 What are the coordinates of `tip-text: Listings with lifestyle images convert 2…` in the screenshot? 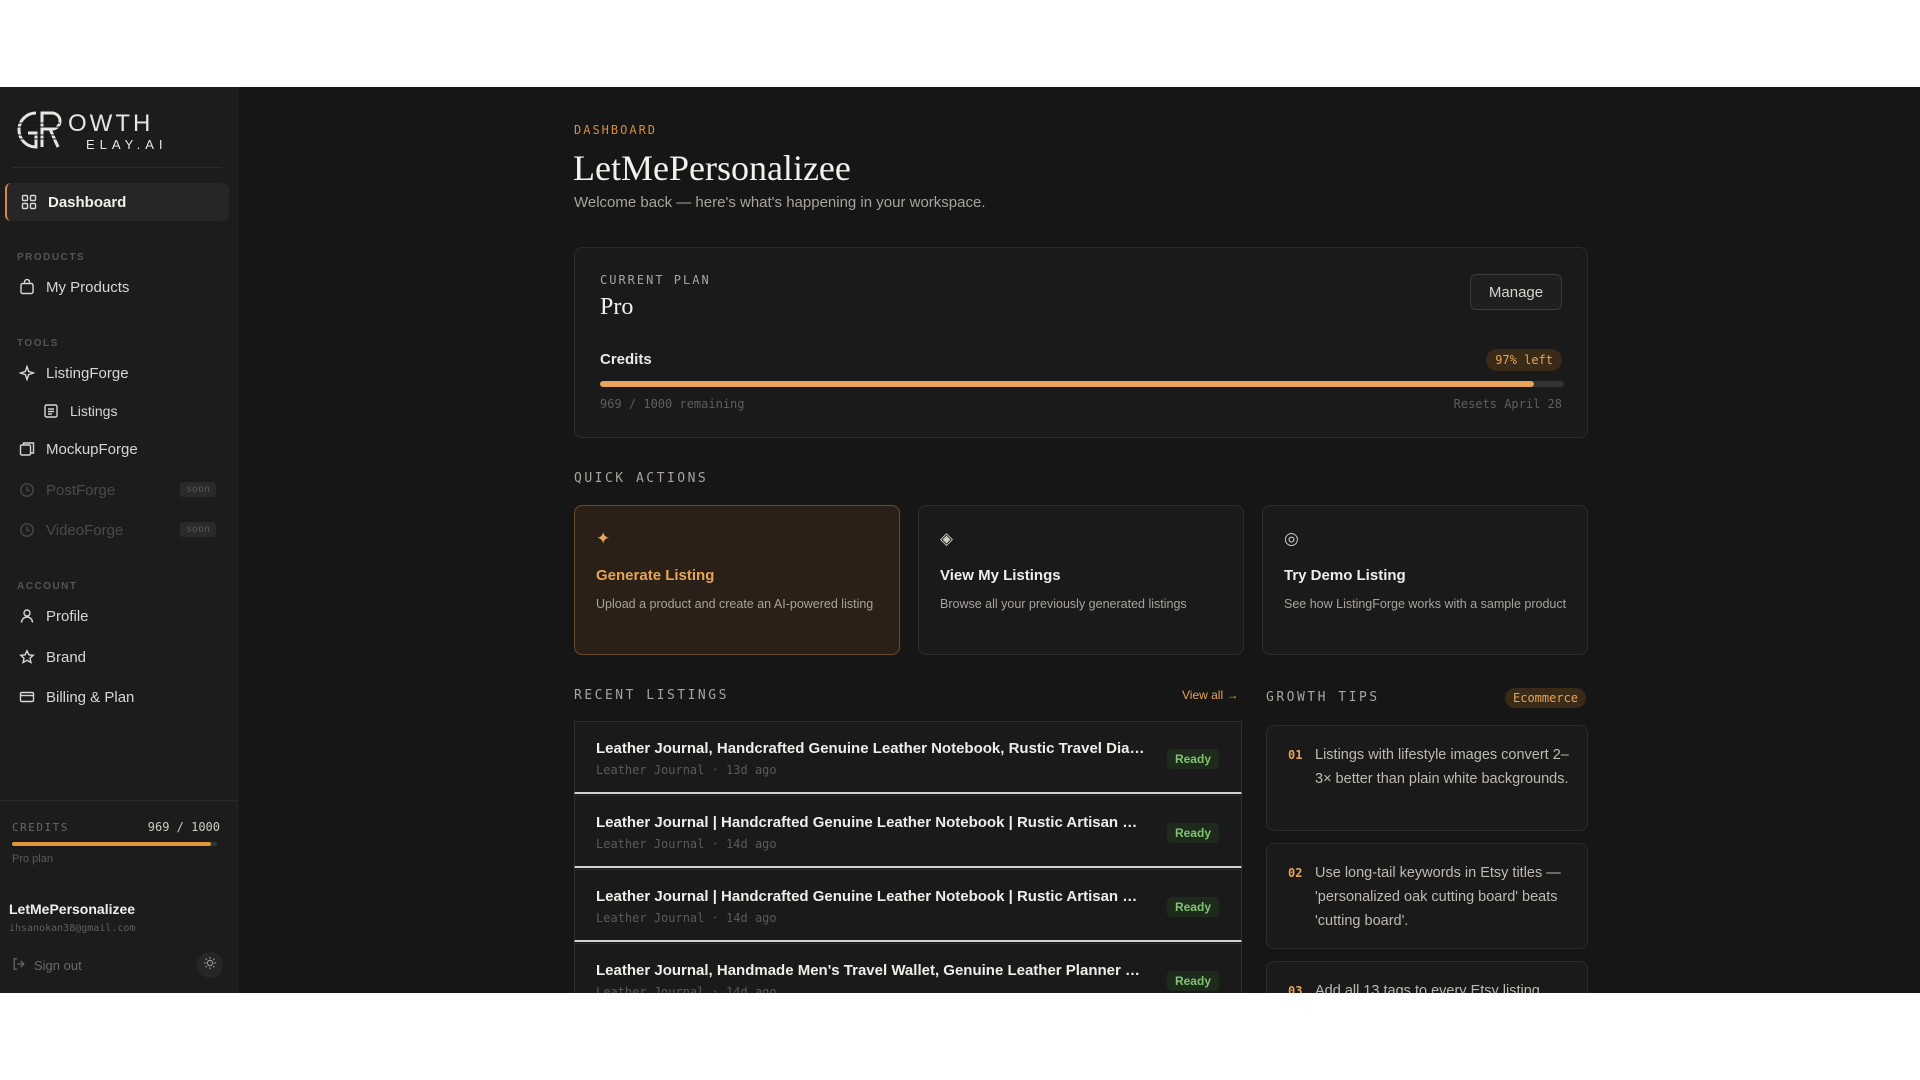 It's located at (1442, 767).